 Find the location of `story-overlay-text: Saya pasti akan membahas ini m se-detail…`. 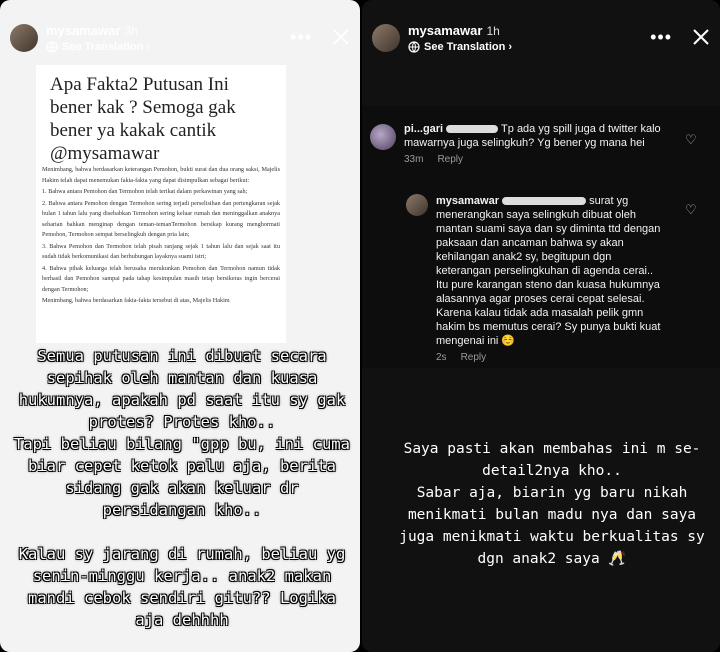

story-overlay-text: Saya pasti akan membahas ini m se-detail… is located at coordinates (552, 504).